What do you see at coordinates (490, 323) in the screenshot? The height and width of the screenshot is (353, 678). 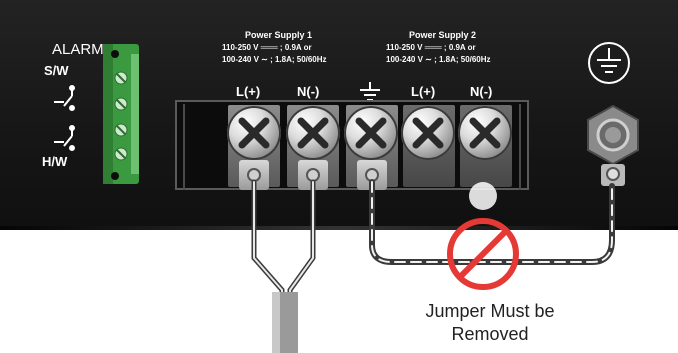 I see `jumper-caption: Jumper Must be Removed` at bounding box center [490, 323].